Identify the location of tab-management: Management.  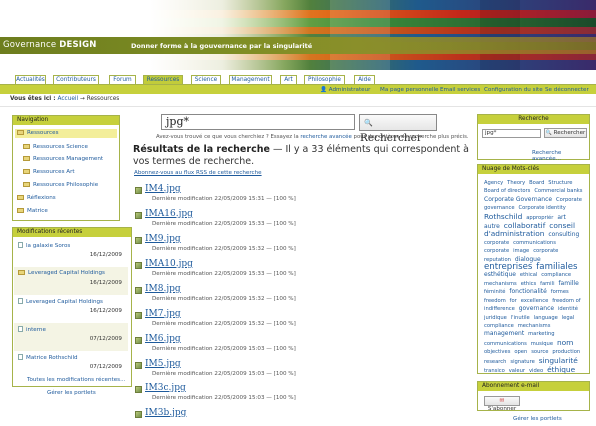
(250, 79).